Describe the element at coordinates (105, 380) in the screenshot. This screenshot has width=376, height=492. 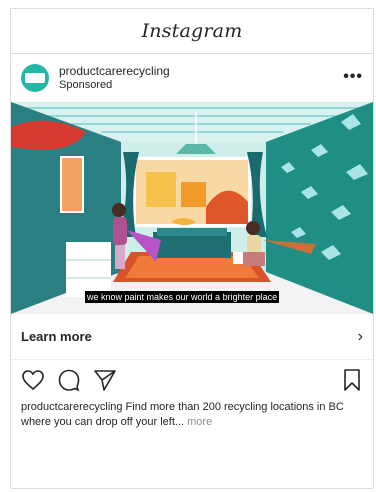
I see `share-icon` at that location.